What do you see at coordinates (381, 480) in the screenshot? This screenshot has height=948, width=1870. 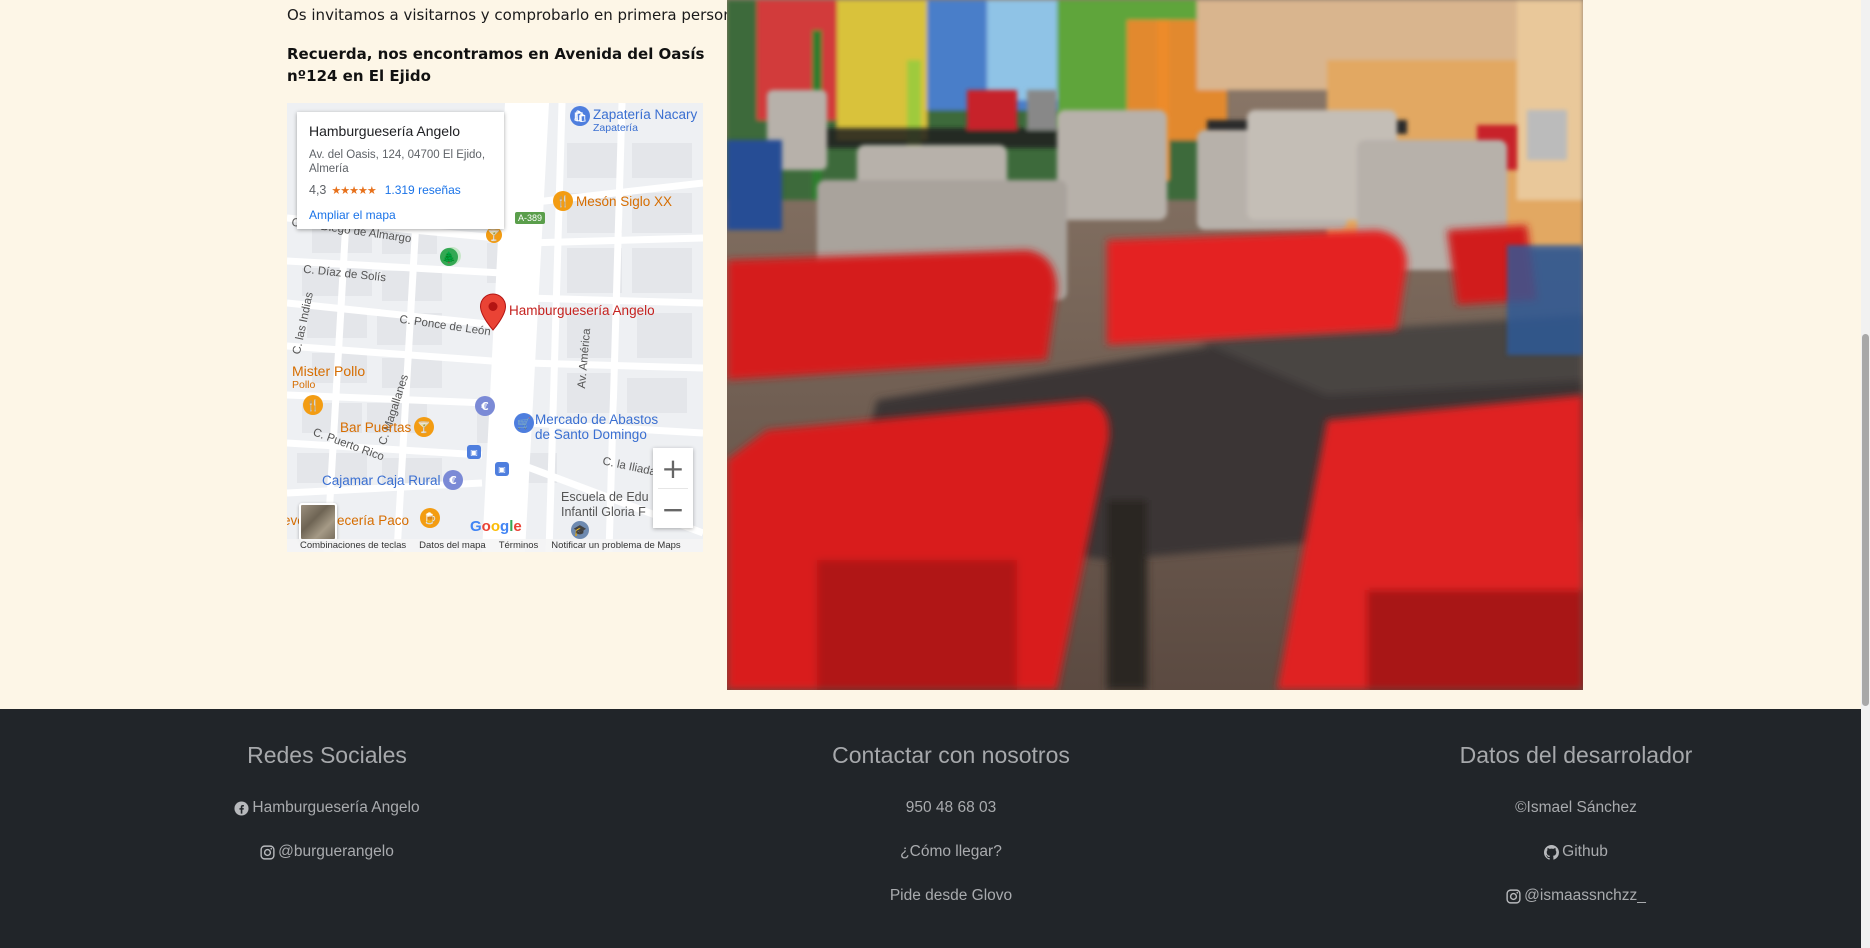 I see `poi-cajamar: Cajamar Caja Rural` at bounding box center [381, 480].